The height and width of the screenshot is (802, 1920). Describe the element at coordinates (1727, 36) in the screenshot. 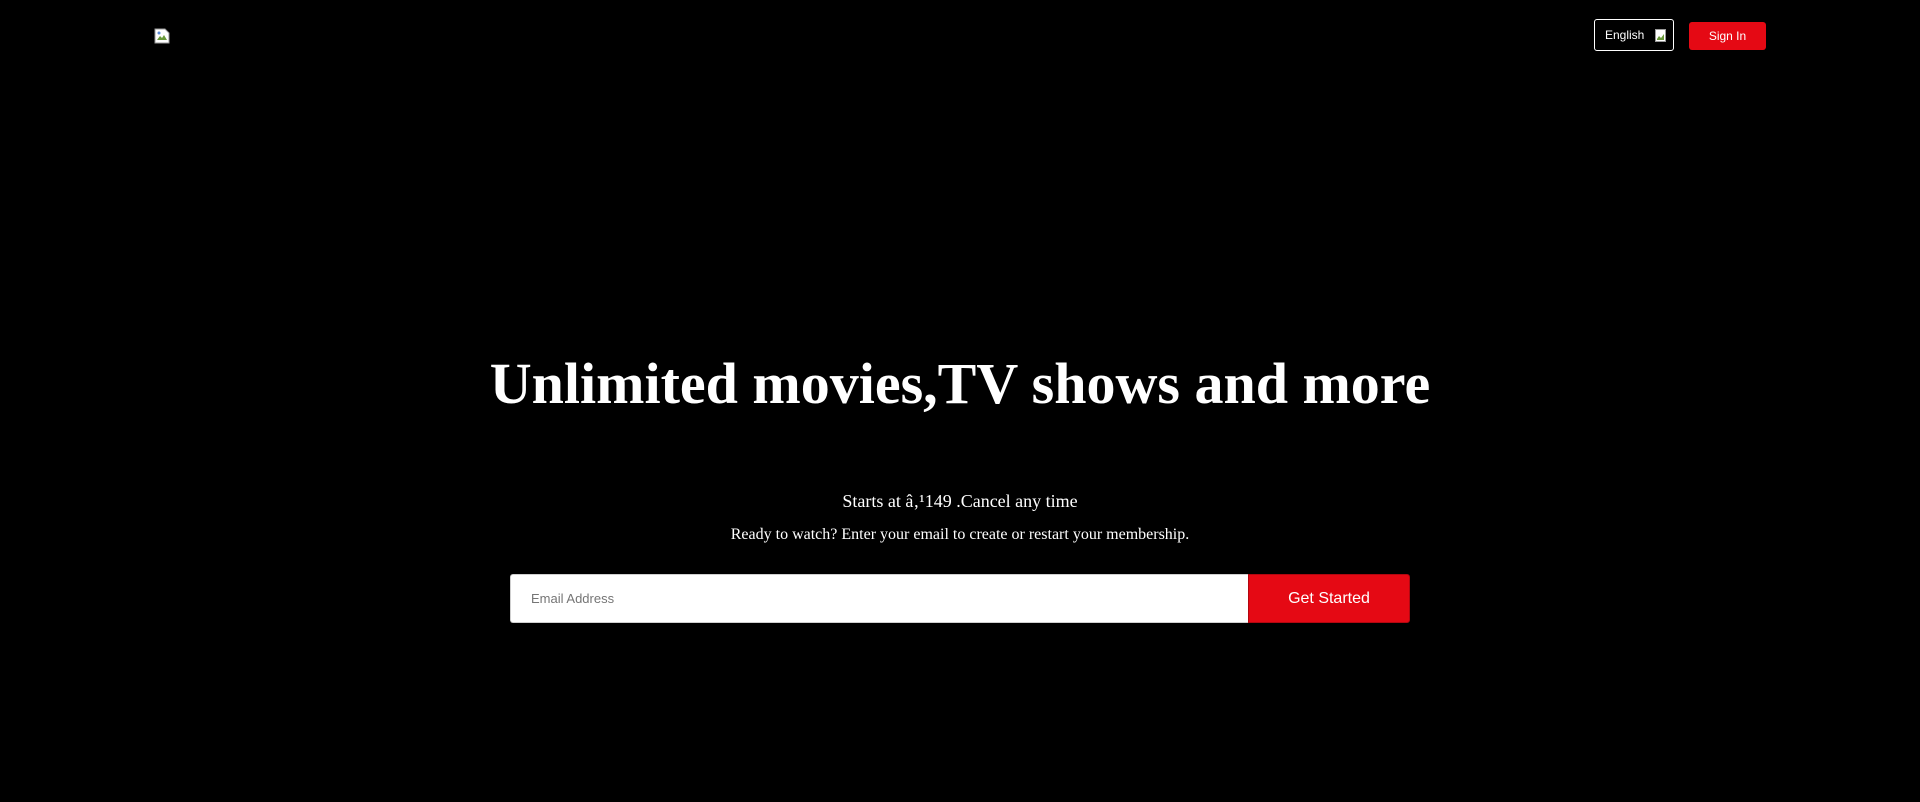

I see `sign-in-button: Sign In` at that location.